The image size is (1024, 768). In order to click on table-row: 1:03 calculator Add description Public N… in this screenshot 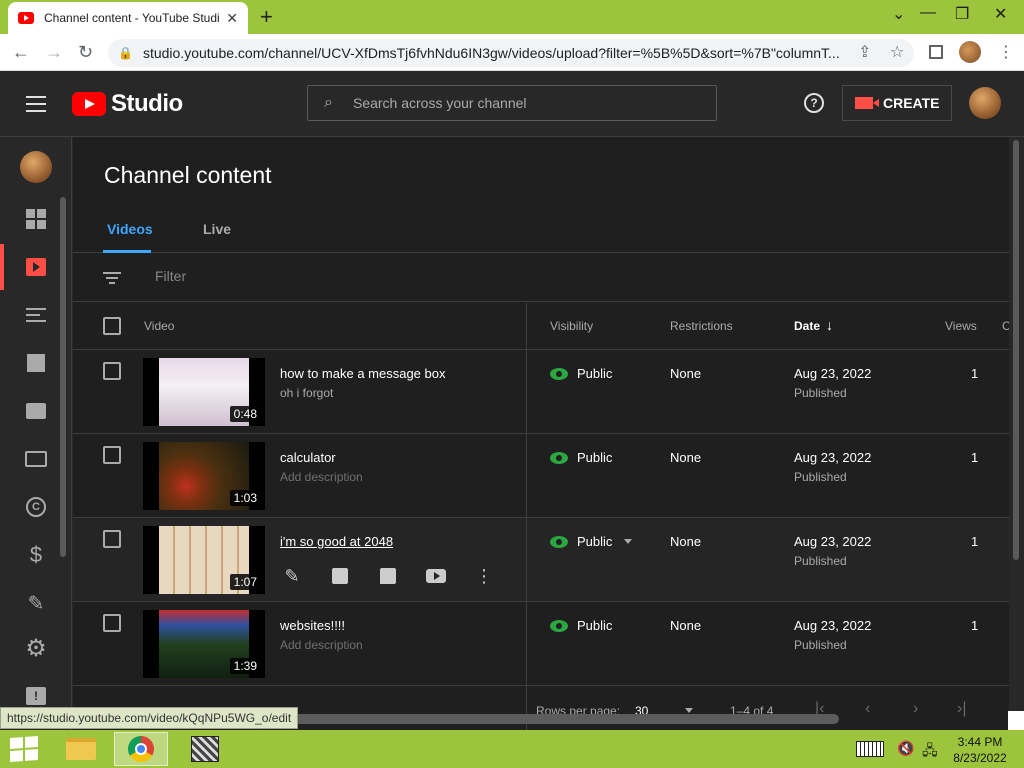, I will do `click(541, 476)`.